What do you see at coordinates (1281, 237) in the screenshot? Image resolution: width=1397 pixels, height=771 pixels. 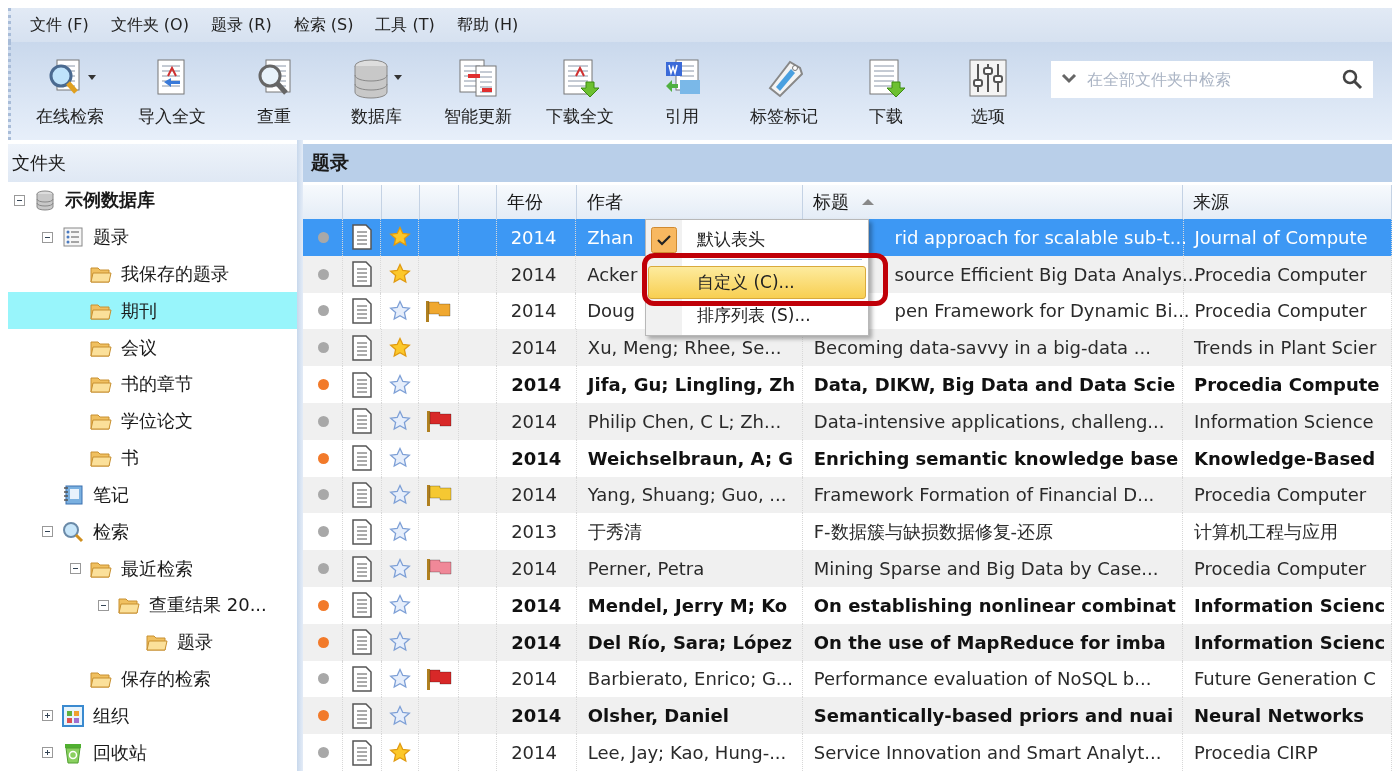 I see `table-cell: Journal of Compute` at bounding box center [1281, 237].